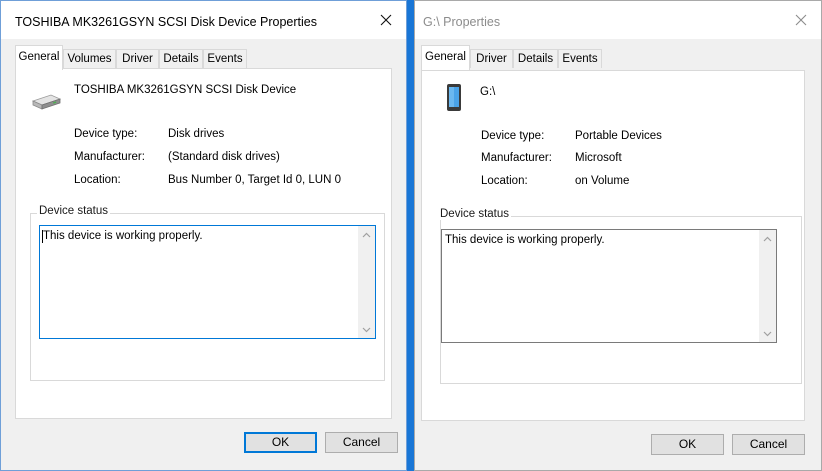  What do you see at coordinates (462, 22) in the screenshot?
I see `dialog-title: G:\ Properties` at bounding box center [462, 22].